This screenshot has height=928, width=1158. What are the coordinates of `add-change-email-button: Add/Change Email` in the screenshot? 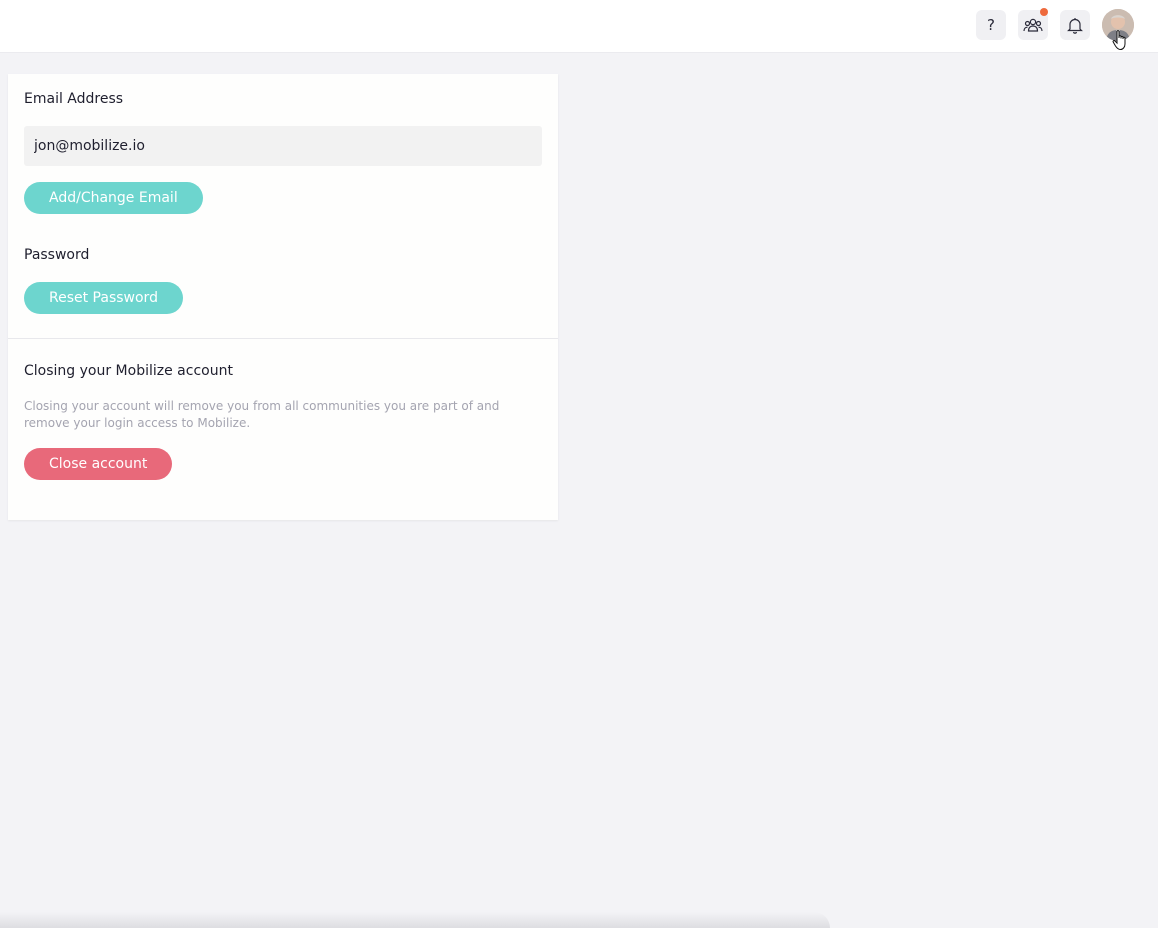 It's located at (113, 198).